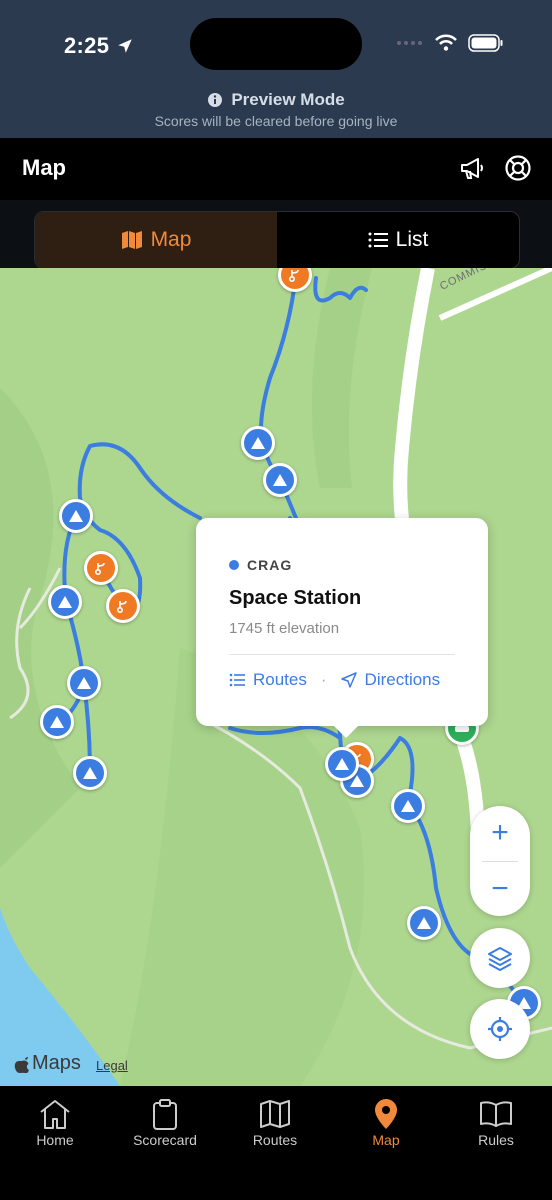 The height and width of the screenshot is (1200, 552). I want to click on directions-button: Directions, so click(390, 680).